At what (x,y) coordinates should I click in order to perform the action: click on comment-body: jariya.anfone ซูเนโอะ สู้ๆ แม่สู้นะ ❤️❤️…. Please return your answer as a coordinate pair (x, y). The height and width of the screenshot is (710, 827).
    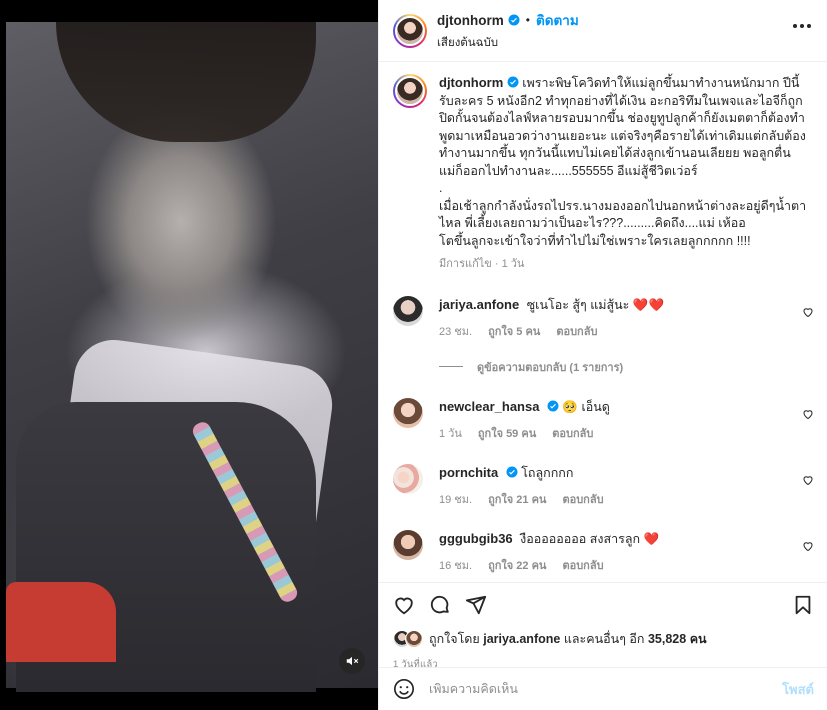
    Looking at the image, I should click on (619, 318).